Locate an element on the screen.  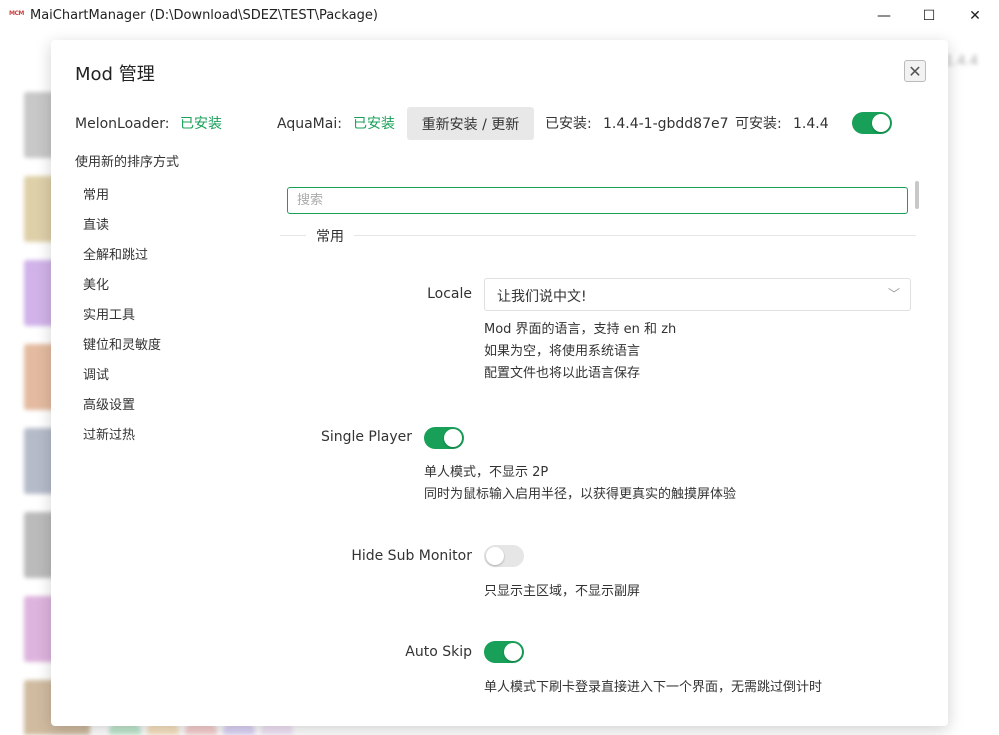
nav-item: 常用 is located at coordinates (96, 193).